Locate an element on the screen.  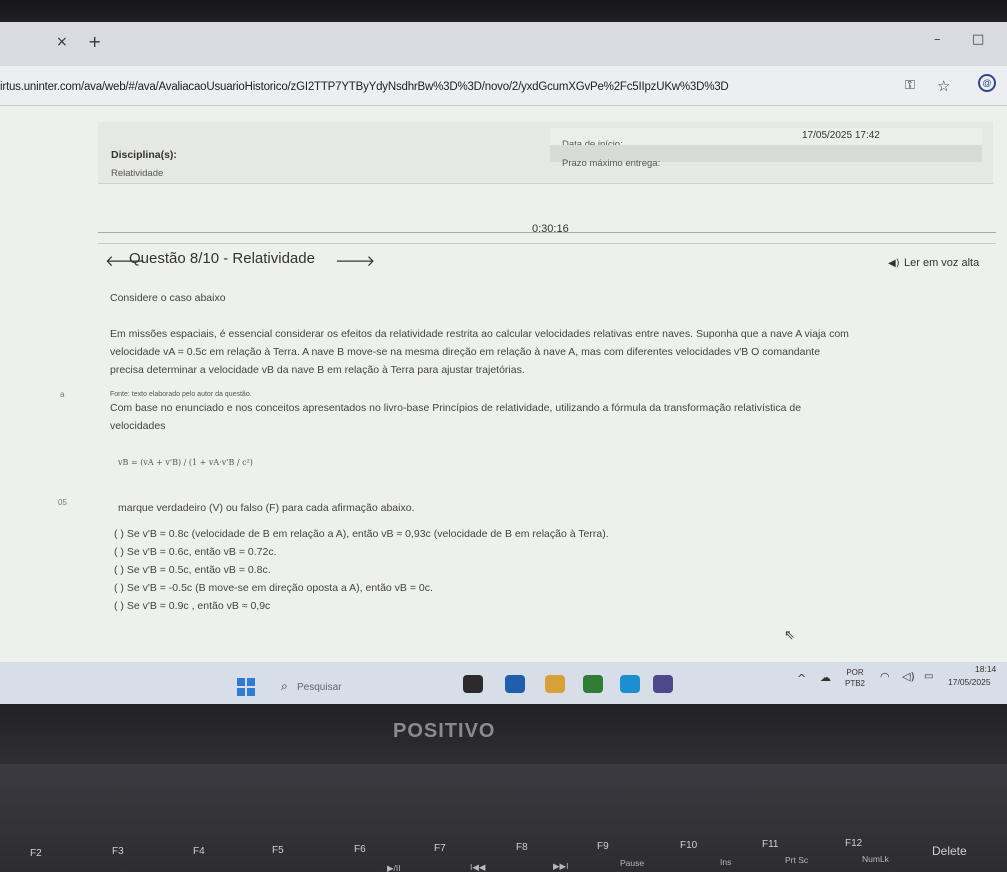
clock-time: 18:14 is located at coordinates (985, 669).